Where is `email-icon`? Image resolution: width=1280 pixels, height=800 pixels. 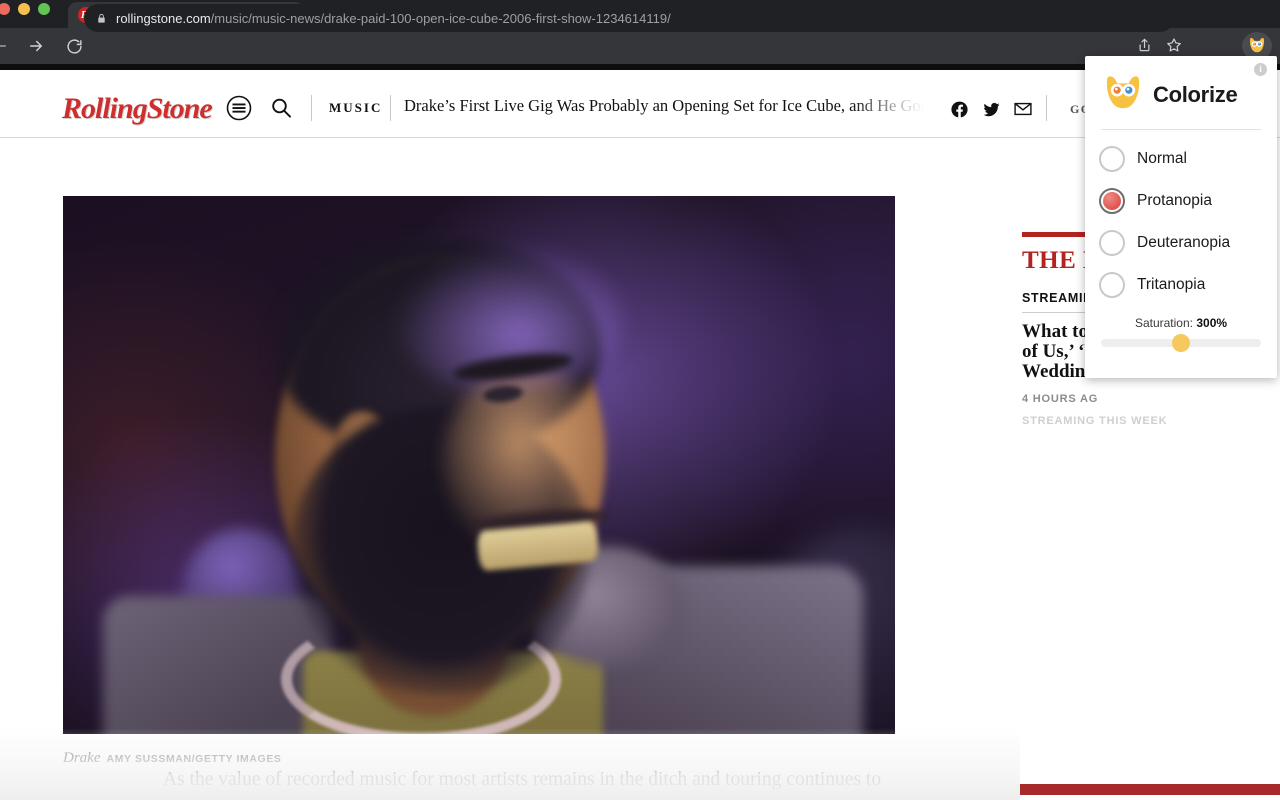
email-icon is located at coordinates (1023, 109).